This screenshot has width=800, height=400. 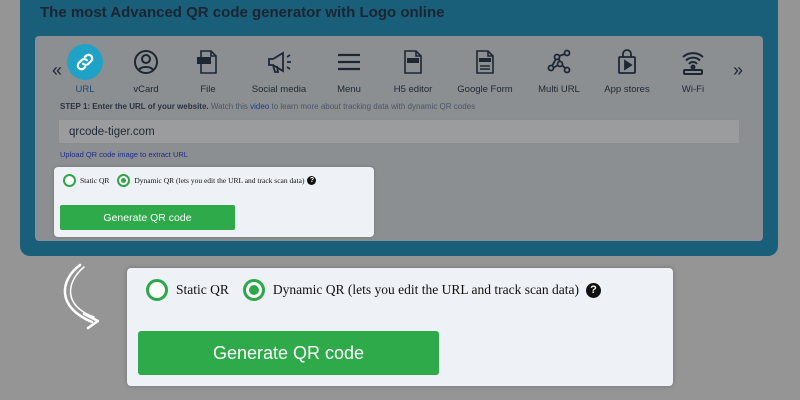 I want to click on tab-menu: Menu, so click(x=349, y=71).